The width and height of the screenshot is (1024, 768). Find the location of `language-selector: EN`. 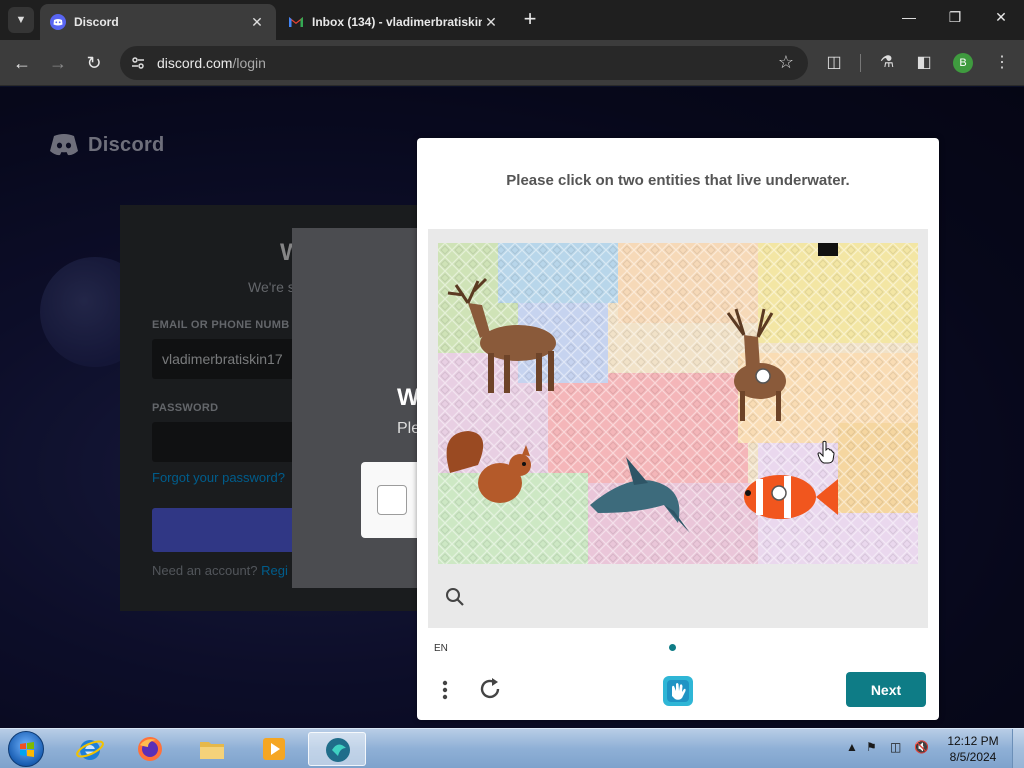

language-selector: EN is located at coordinates (441, 648).